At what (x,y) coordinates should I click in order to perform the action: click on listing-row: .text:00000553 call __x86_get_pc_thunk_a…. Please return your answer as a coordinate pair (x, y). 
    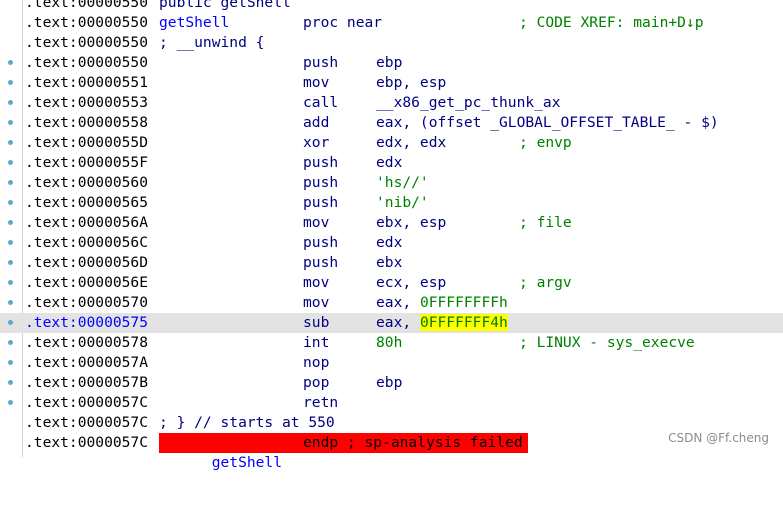
    Looking at the image, I should click on (391, 103).